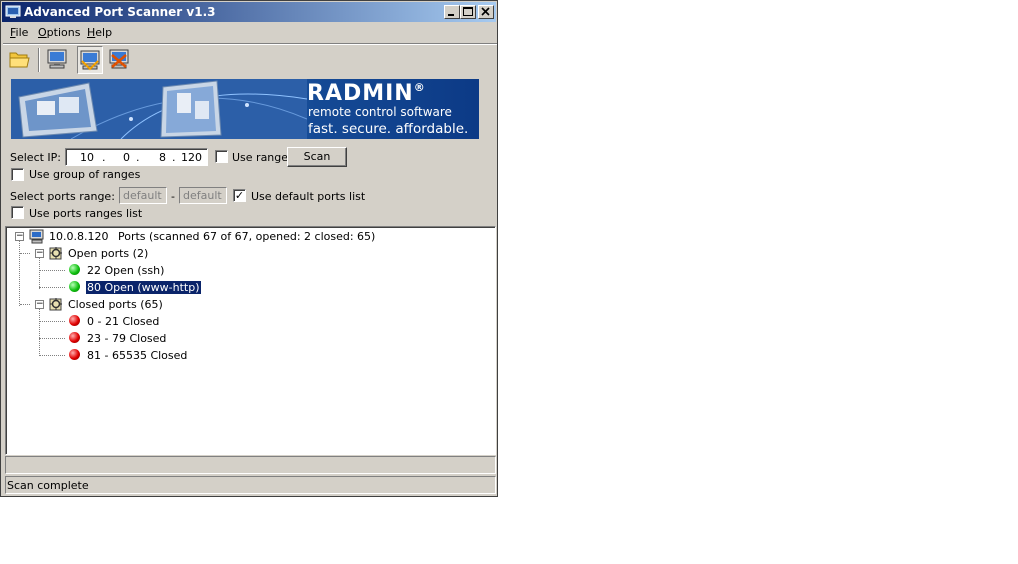 This screenshot has width=1018, height=564. I want to click on ip-octet-3: 8, so click(156, 157).